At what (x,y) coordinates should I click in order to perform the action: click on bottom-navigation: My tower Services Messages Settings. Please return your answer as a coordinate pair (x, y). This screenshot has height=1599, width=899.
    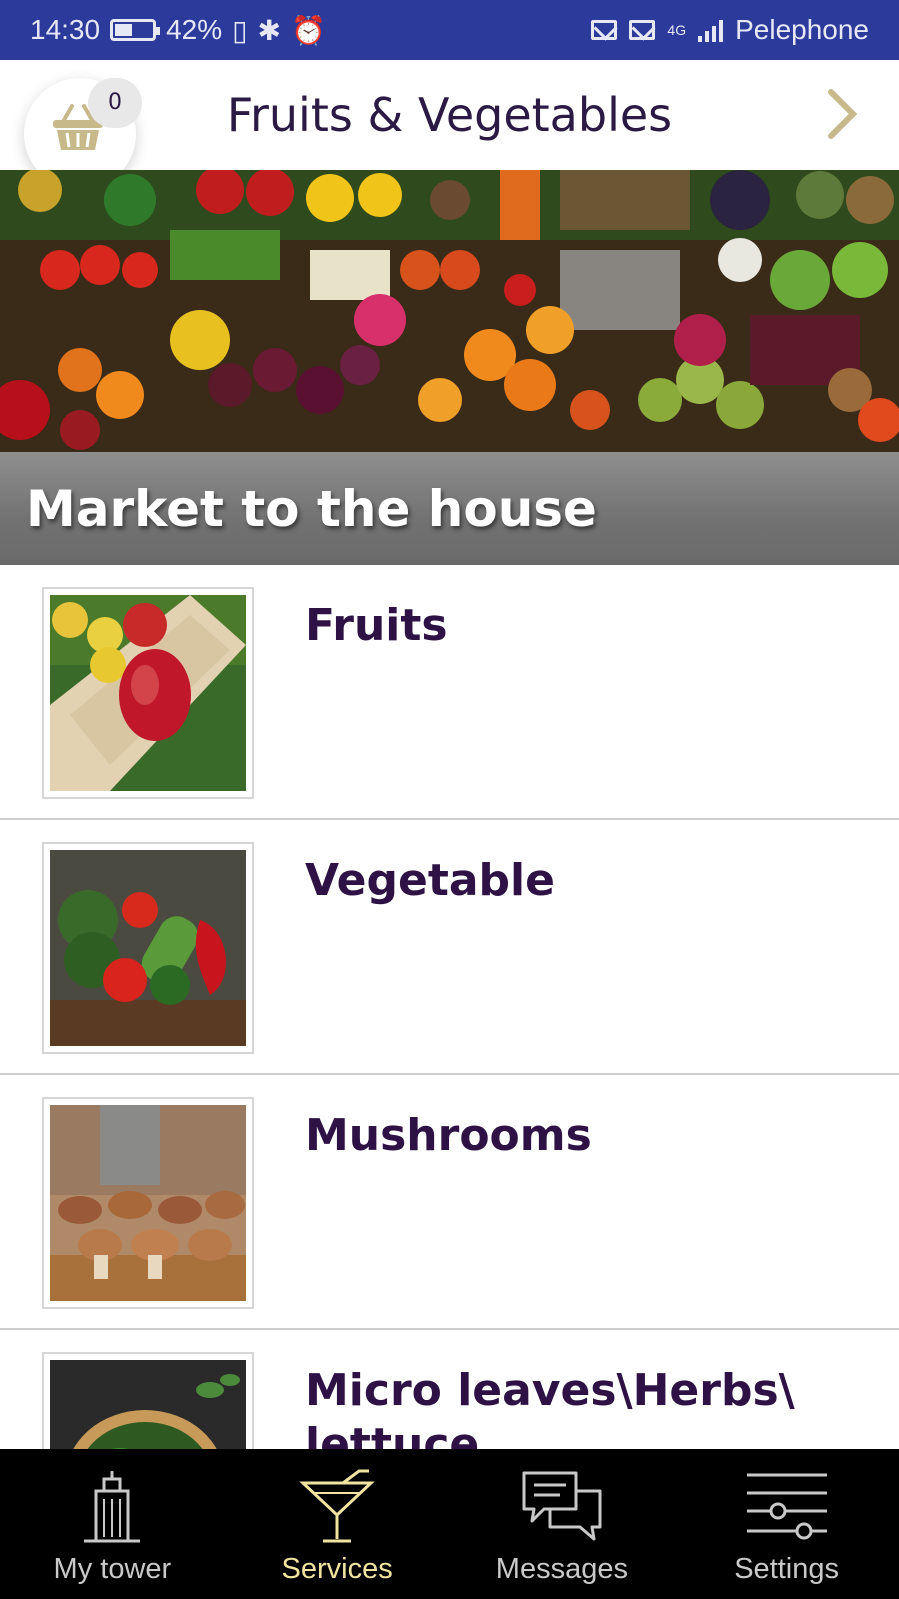
    Looking at the image, I should click on (449, 1524).